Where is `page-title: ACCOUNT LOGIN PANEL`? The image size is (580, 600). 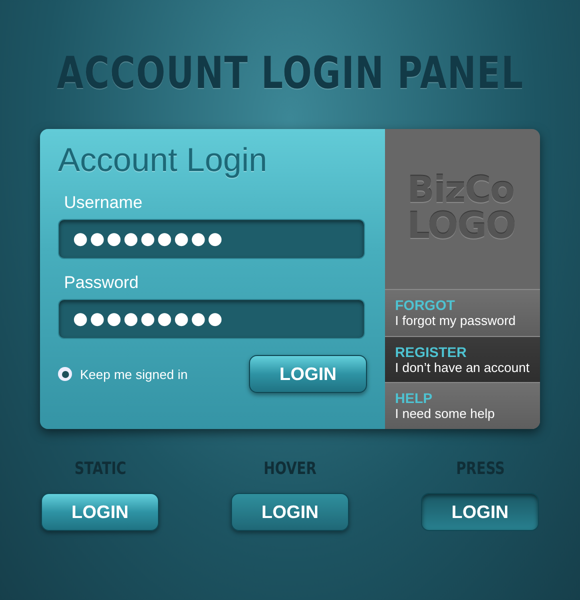 page-title: ACCOUNT LOGIN PANEL is located at coordinates (290, 73).